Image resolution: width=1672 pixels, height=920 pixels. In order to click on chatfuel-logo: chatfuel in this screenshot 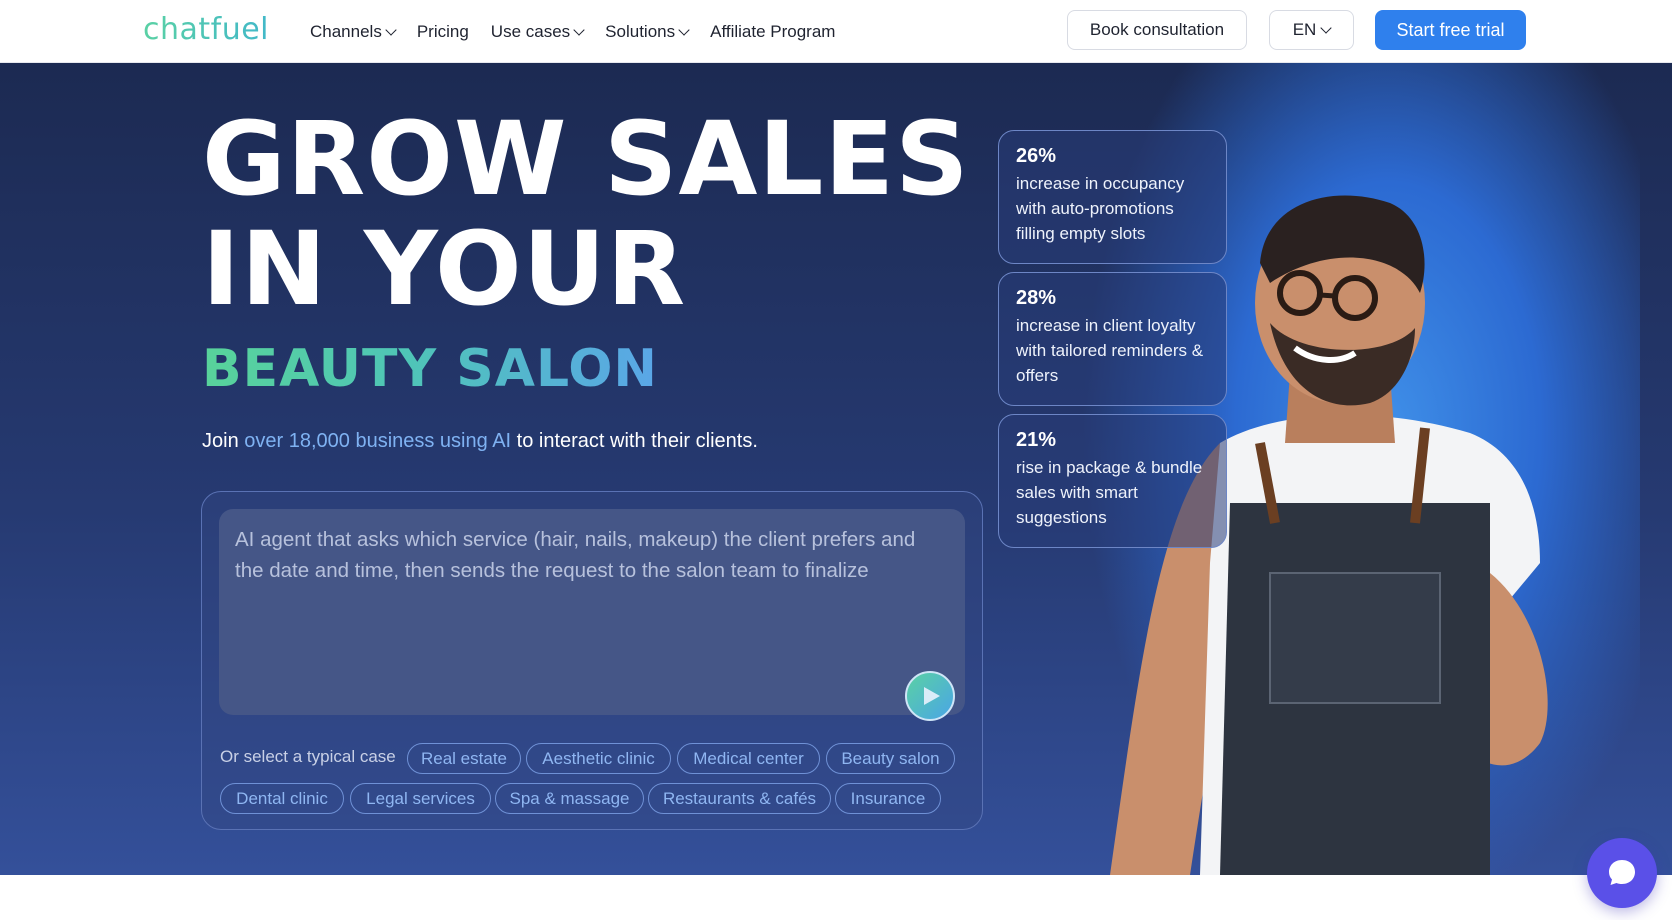, I will do `click(206, 29)`.